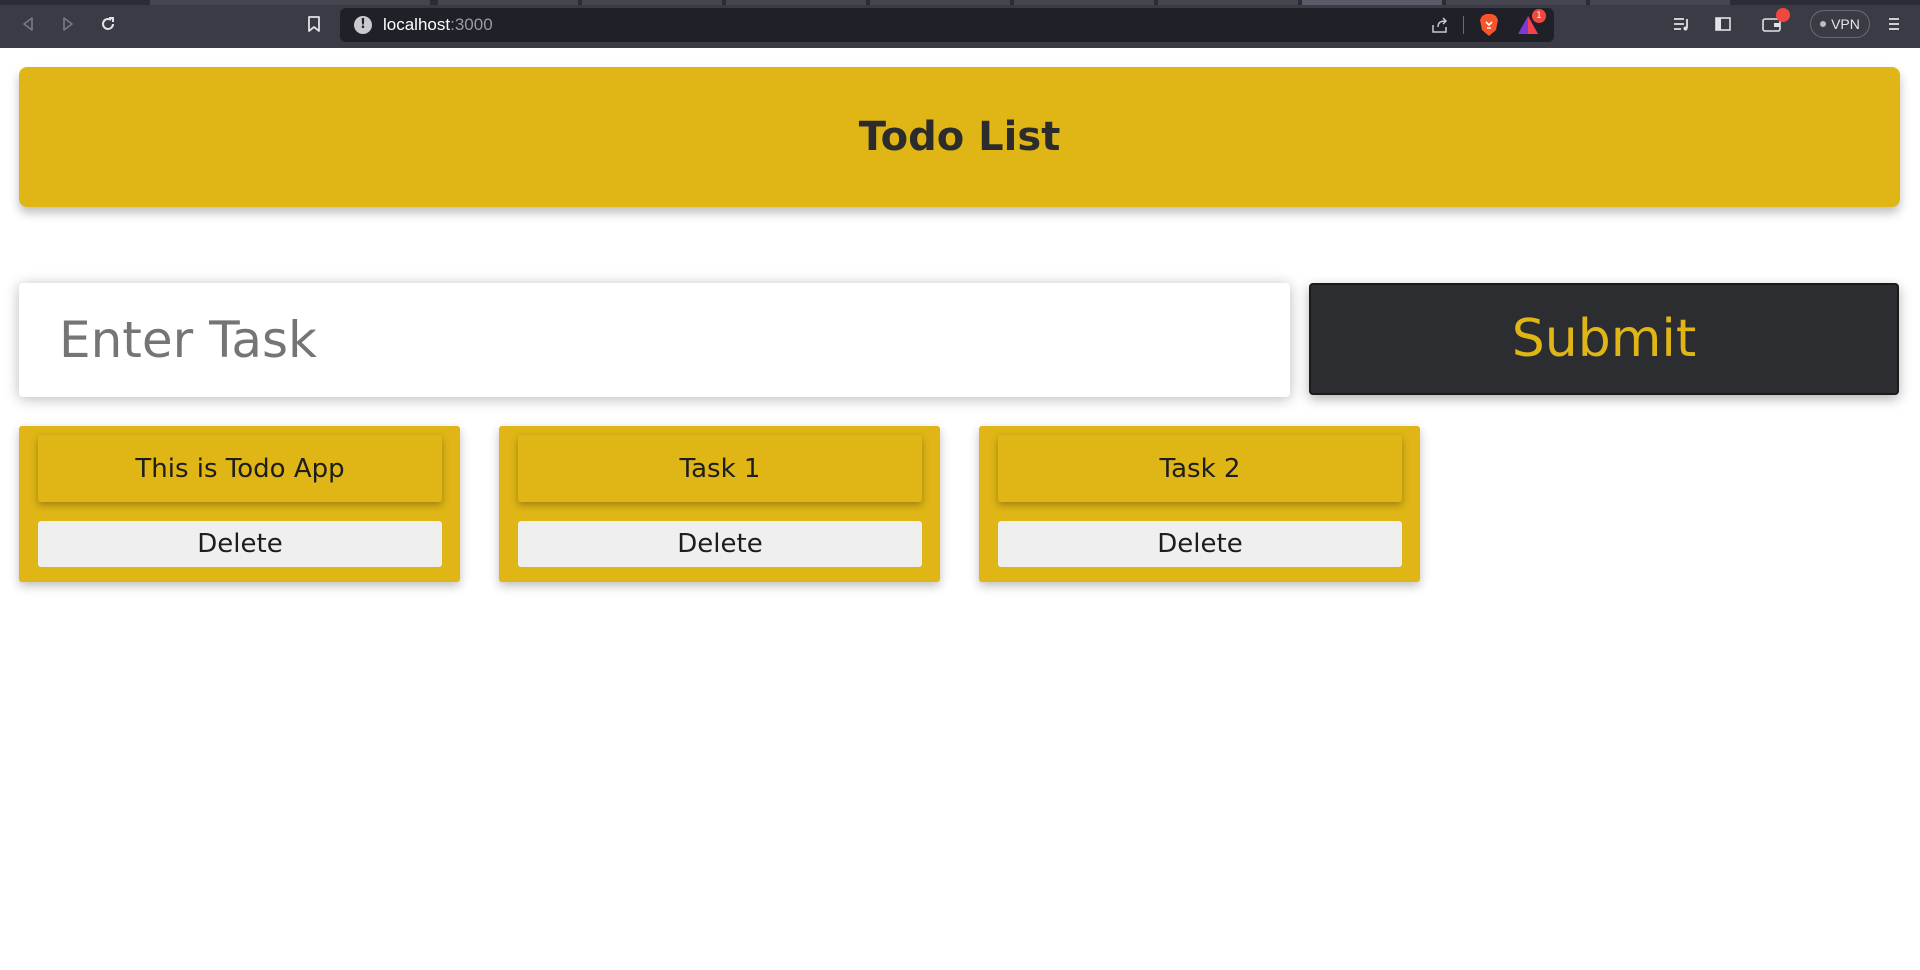 Image resolution: width=1920 pixels, height=970 pixels. What do you see at coordinates (1440, 25) in the screenshot?
I see `share-icon` at bounding box center [1440, 25].